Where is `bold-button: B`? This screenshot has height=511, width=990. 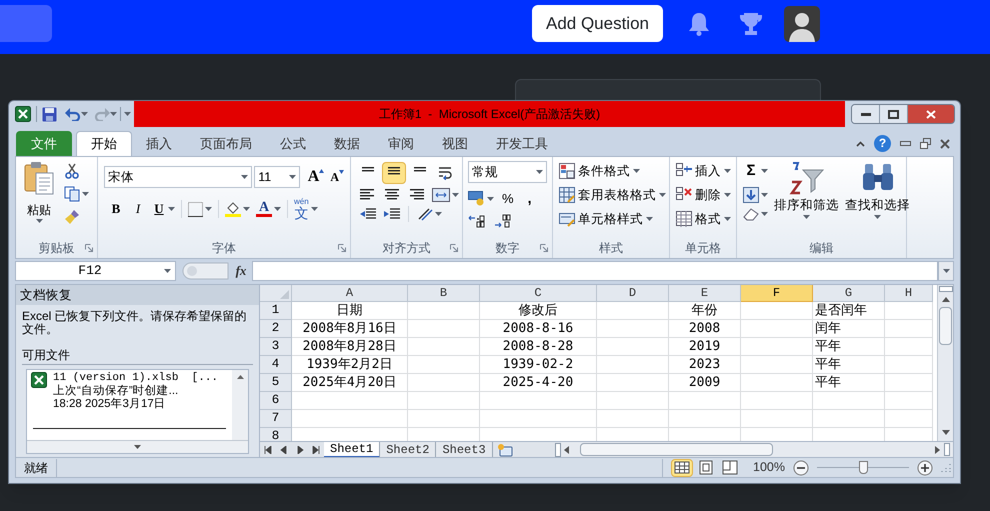 bold-button: B is located at coordinates (116, 209).